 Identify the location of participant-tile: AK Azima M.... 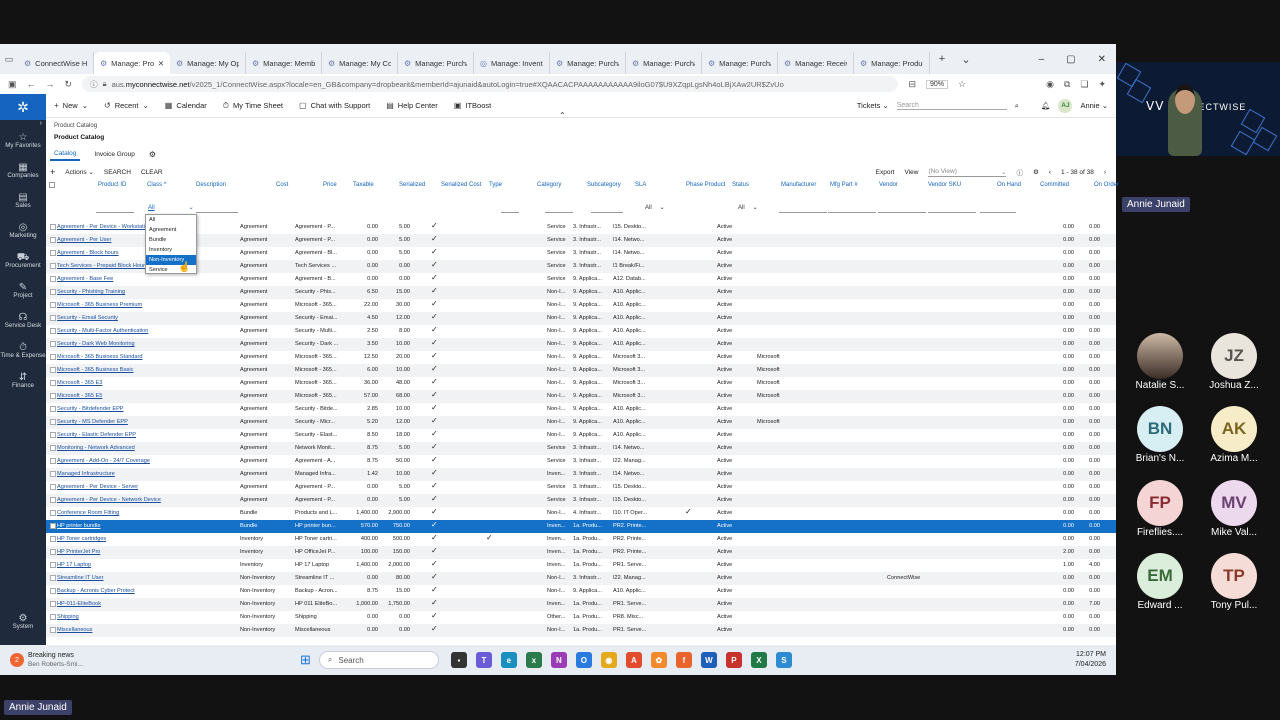
(1234, 435).